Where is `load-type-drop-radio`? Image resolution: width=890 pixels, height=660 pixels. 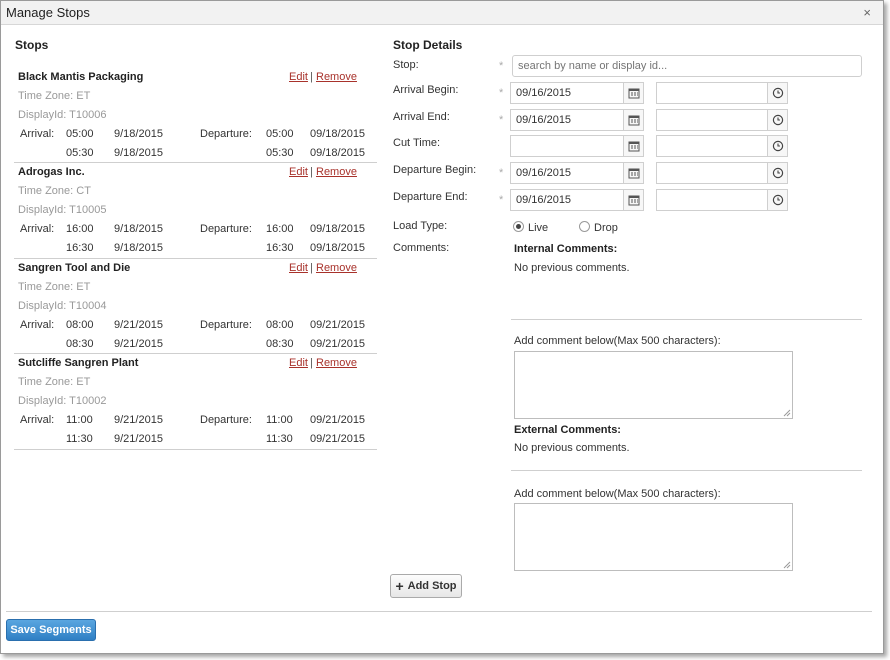 load-type-drop-radio is located at coordinates (584, 226).